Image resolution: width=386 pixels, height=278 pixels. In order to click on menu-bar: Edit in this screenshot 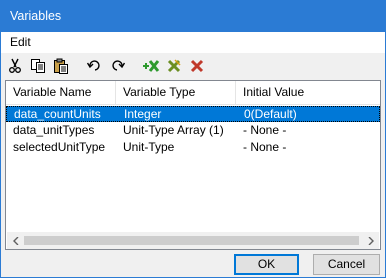, I will do `click(193, 42)`.